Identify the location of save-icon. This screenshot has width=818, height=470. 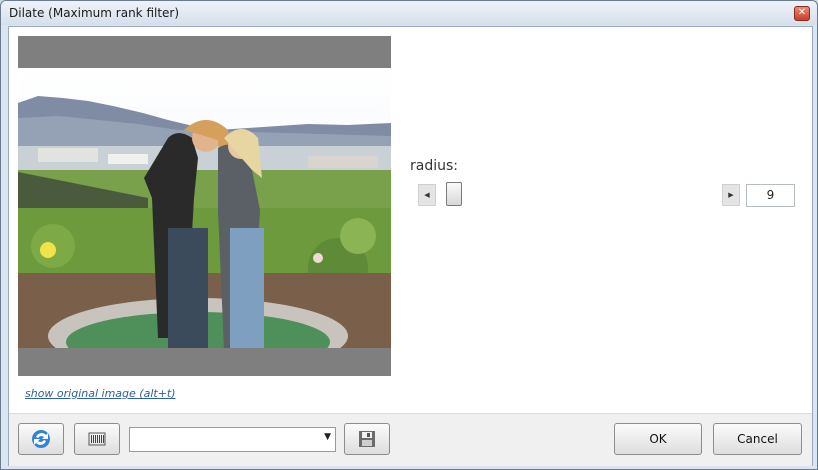
(367, 439).